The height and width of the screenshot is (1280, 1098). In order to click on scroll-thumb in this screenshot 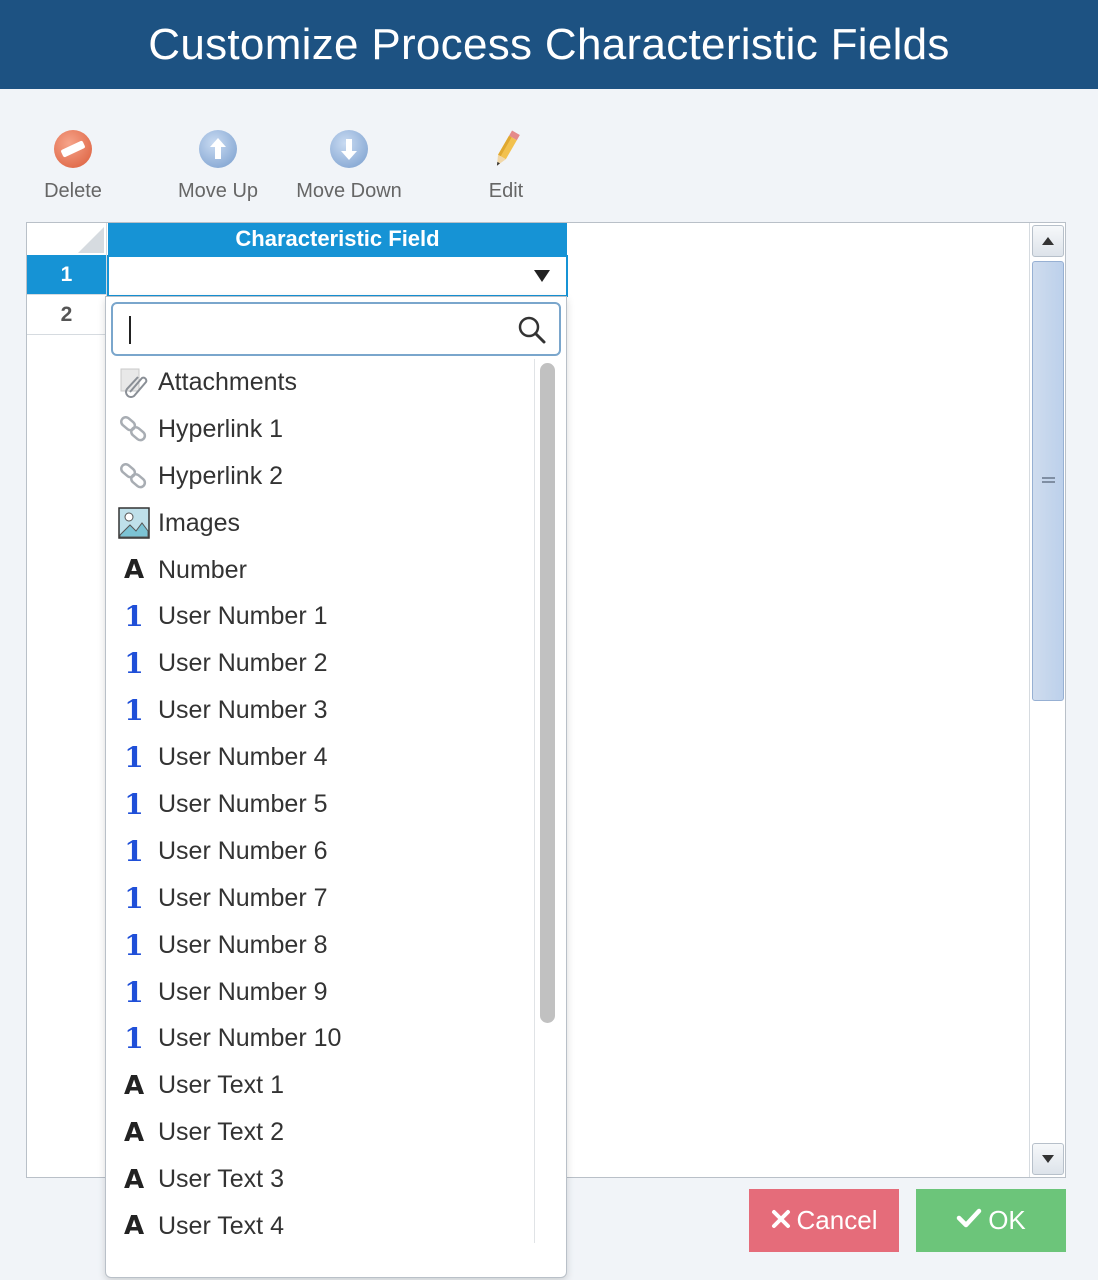, I will do `click(1048, 481)`.